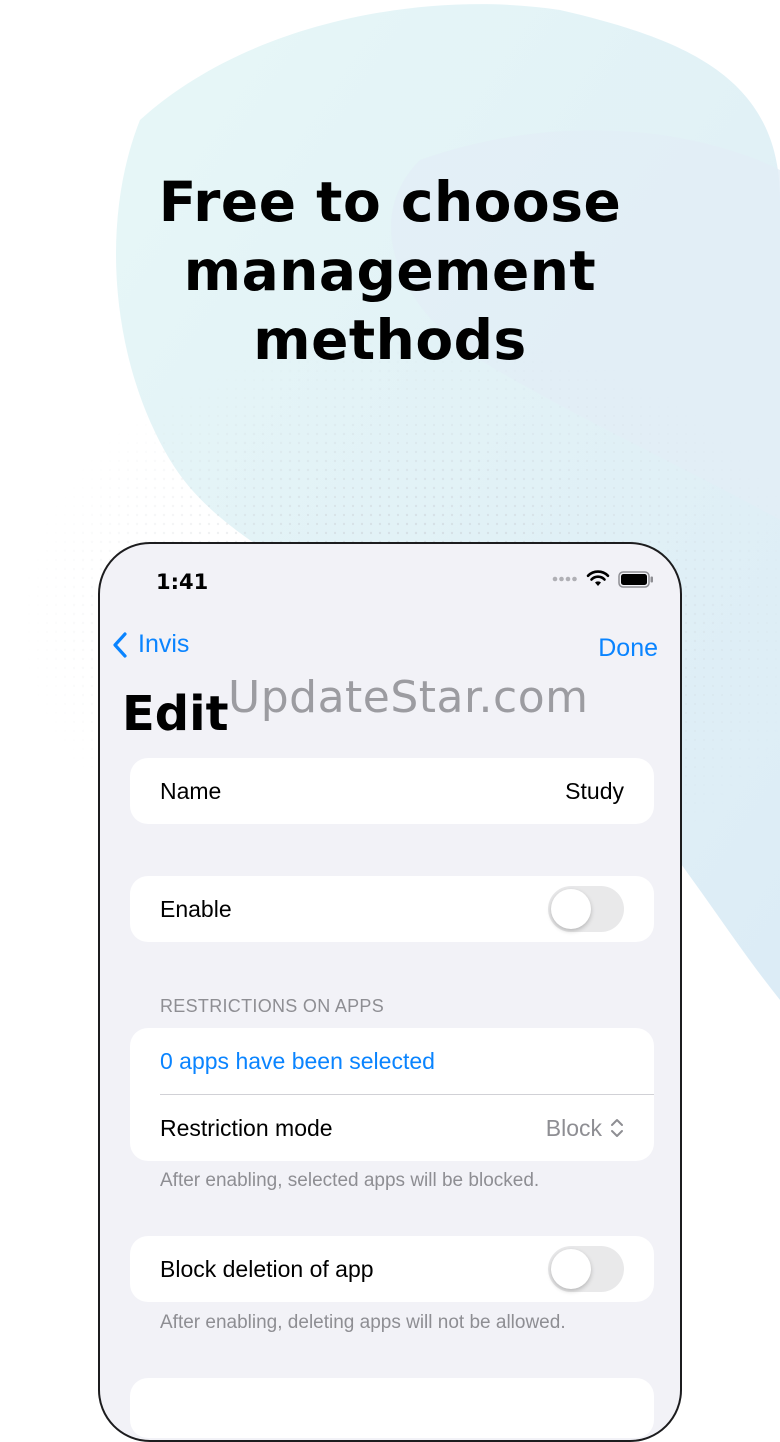 Image resolution: width=780 pixels, height=1442 pixels. Describe the element at coordinates (408, 697) in the screenshot. I see `watermark: UpdateStar.com` at that location.